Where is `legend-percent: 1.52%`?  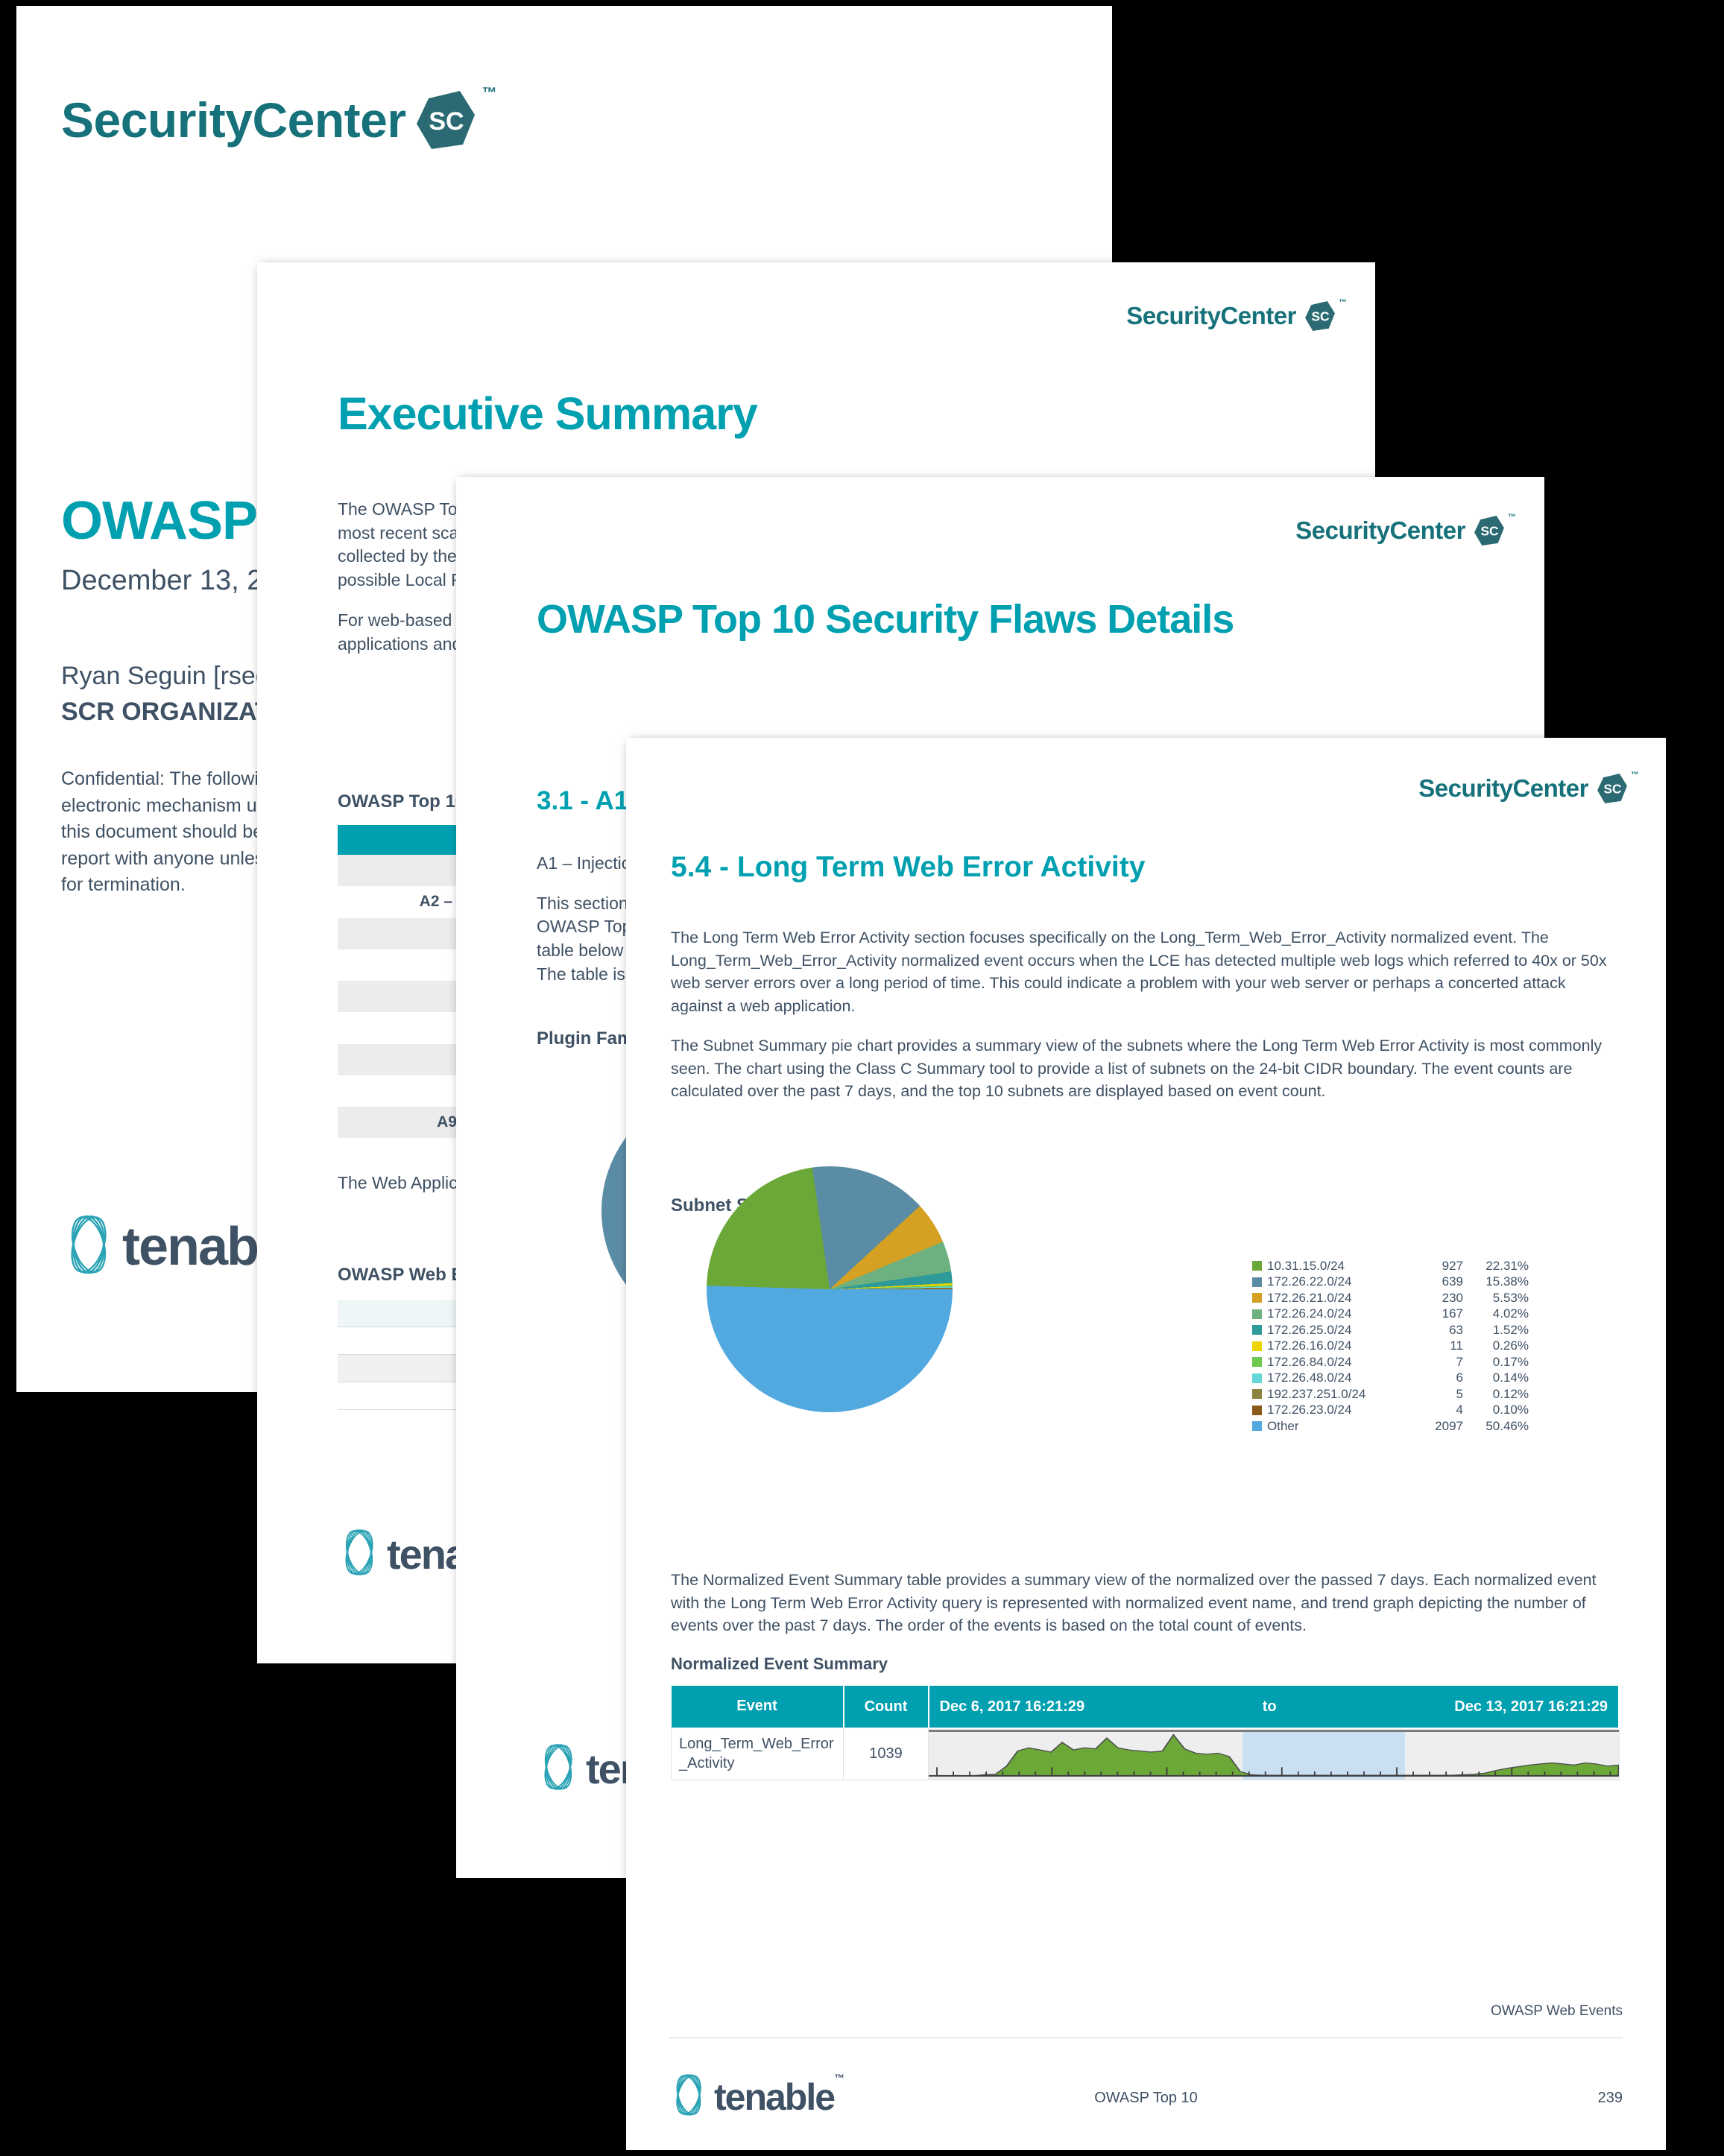
legend-percent: 1.52% is located at coordinates (1510, 1329).